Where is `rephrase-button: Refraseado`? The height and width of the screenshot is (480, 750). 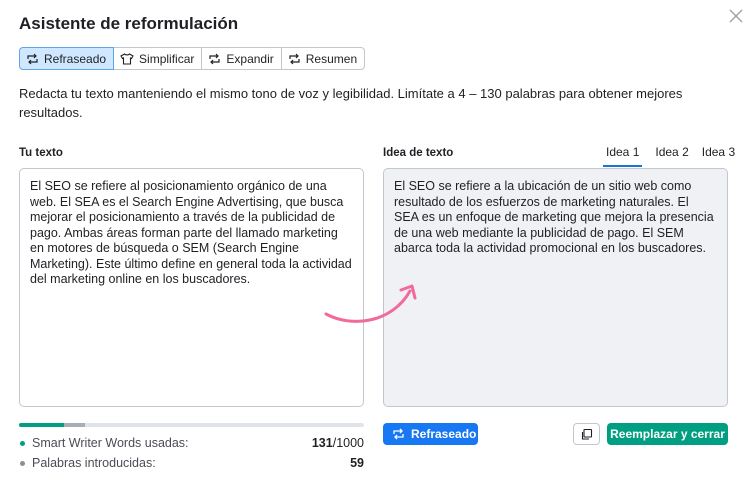
rephrase-button: Refraseado is located at coordinates (430, 434).